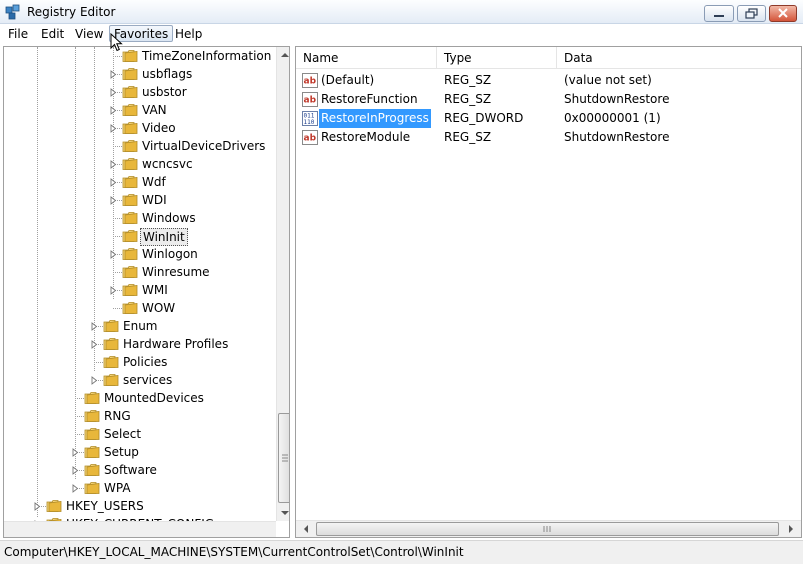 This screenshot has height=564, width=803. I want to click on tree-node-label: Hardware Profiles, so click(175, 344).